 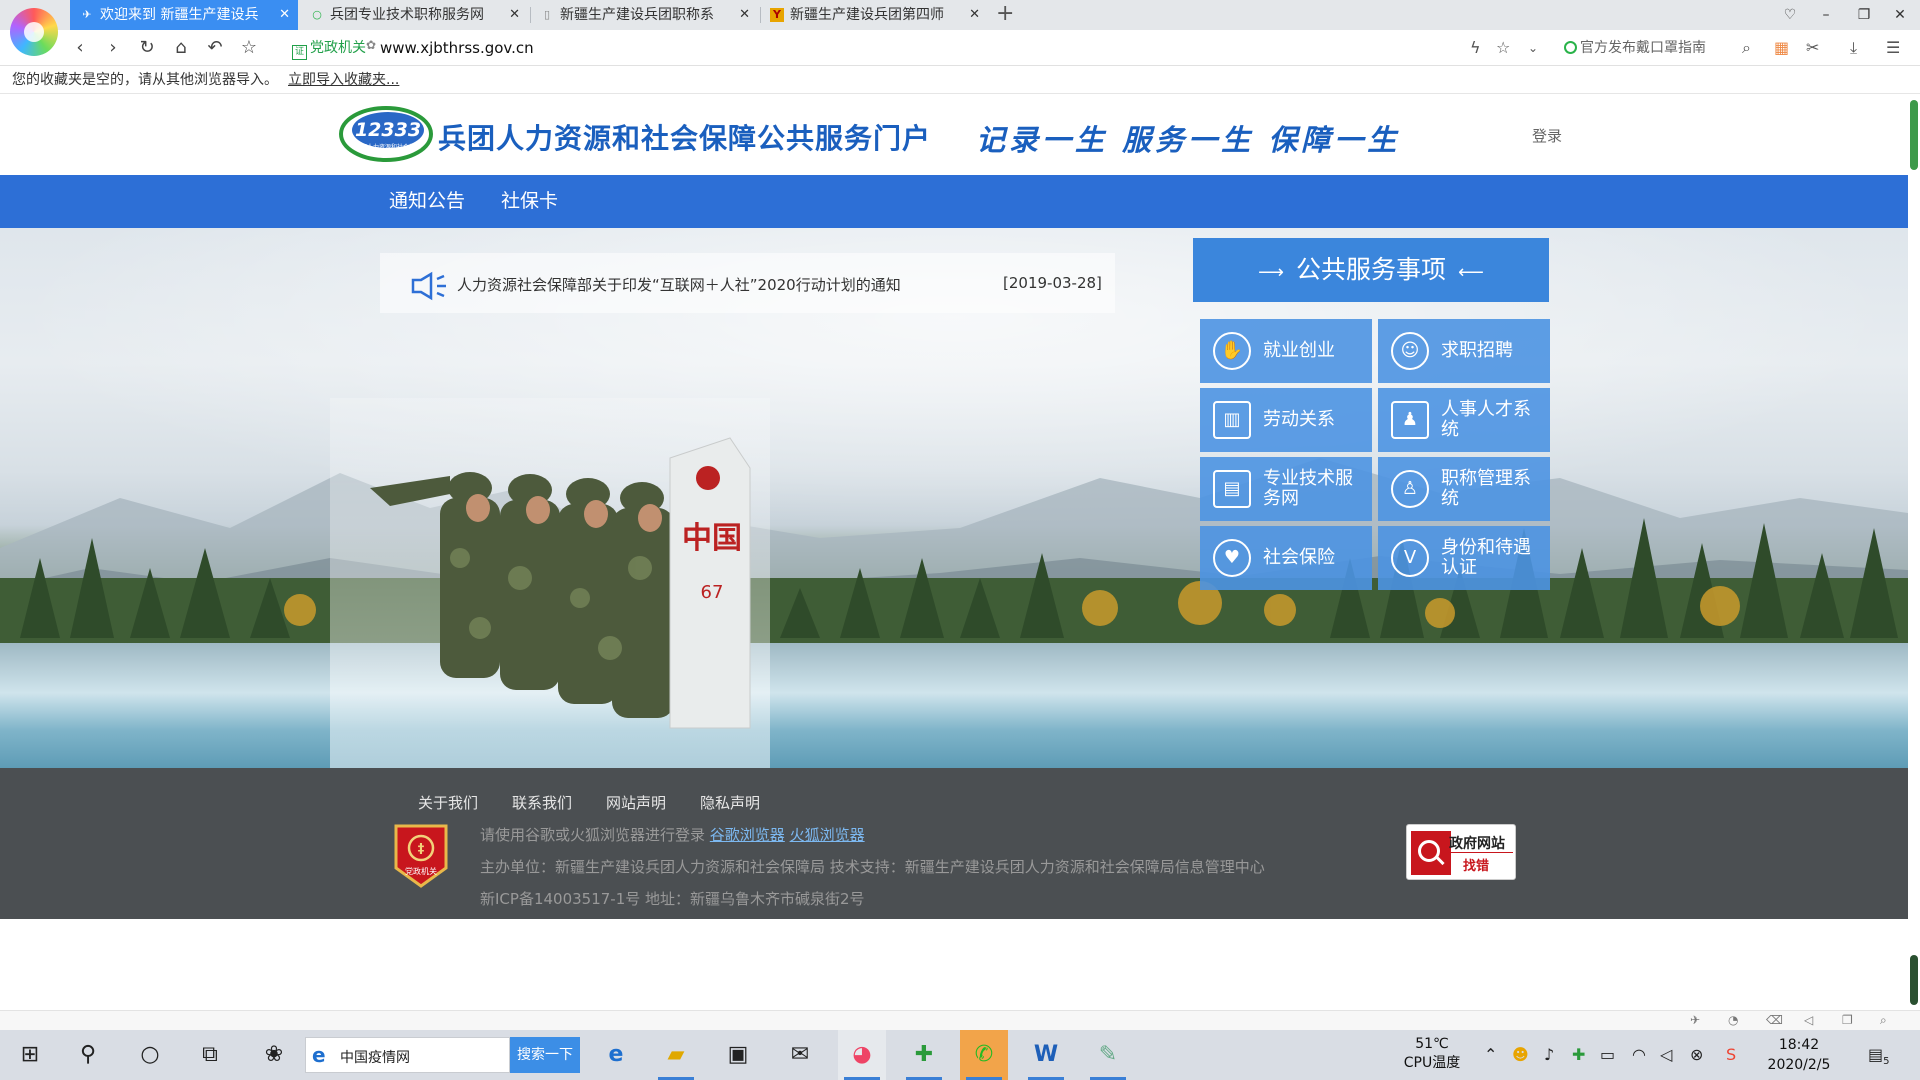 What do you see at coordinates (421, 856) in the screenshot?
I see `gov-agency-badge-icon: ‡ 党政机关` at bounding box center [421, 856].